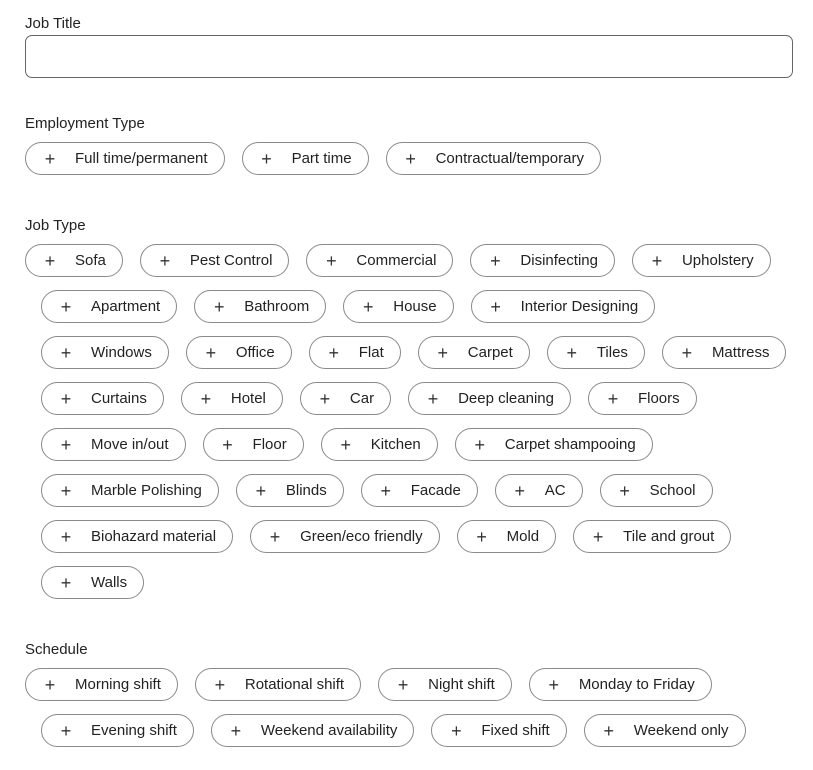 This screenshot has height=770, width=813. Describe the element at coordinates (658, 398) in the screenshot. I see `chip-label: Floors` at that location.